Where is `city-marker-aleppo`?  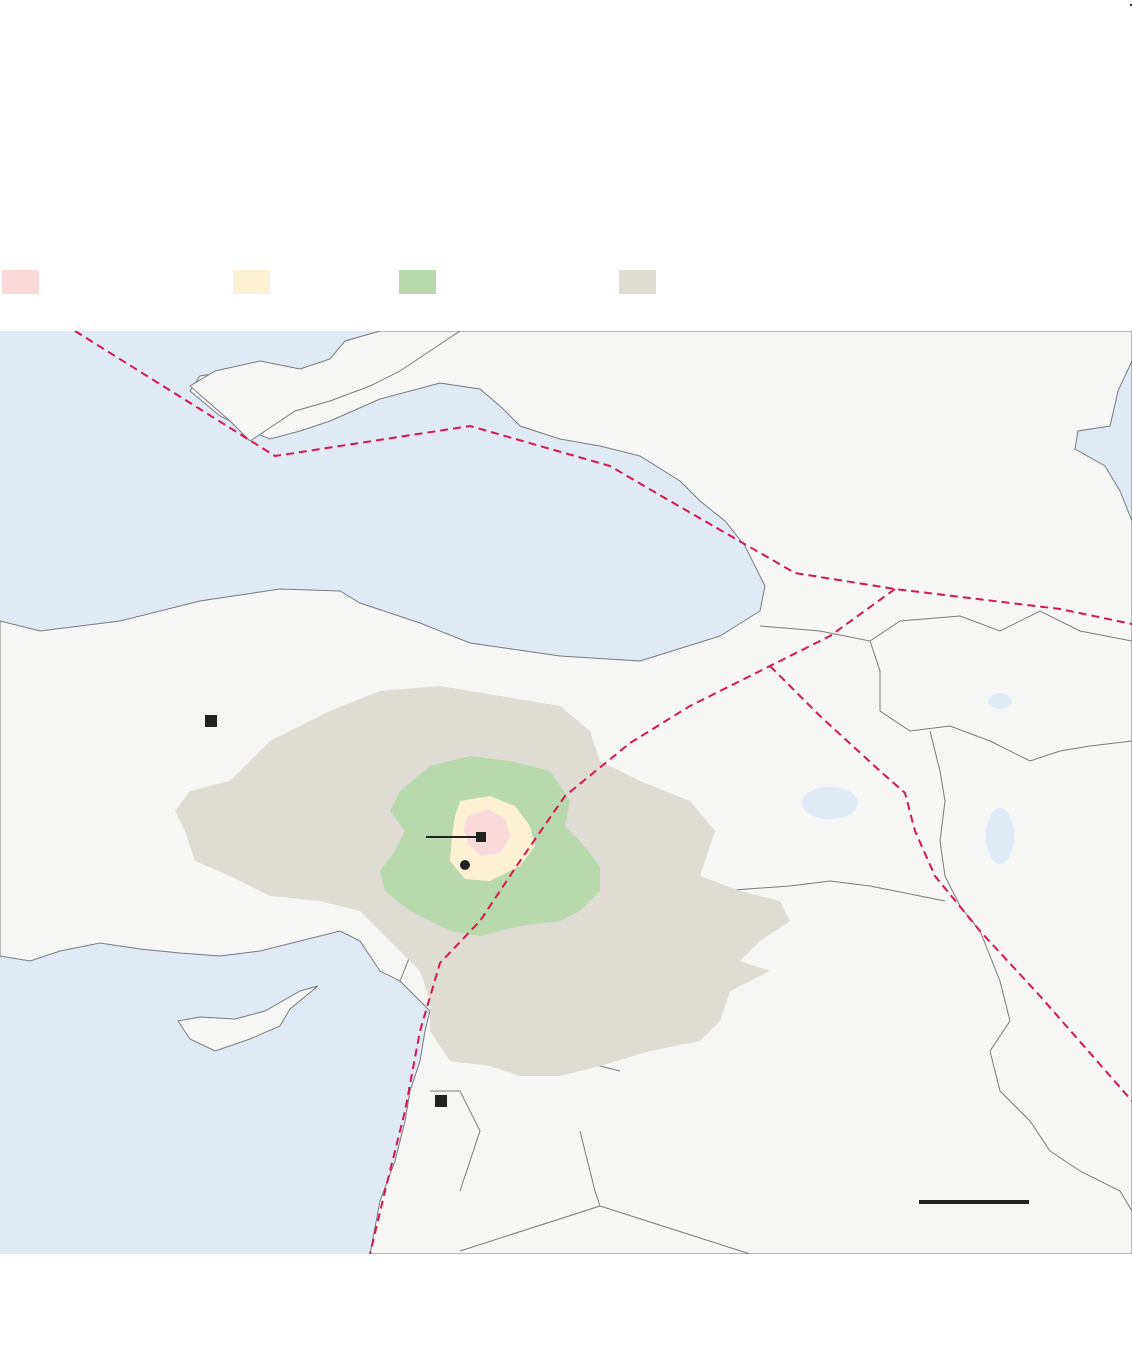
city-marker-aleppo is located at coordinates (441, 1101).